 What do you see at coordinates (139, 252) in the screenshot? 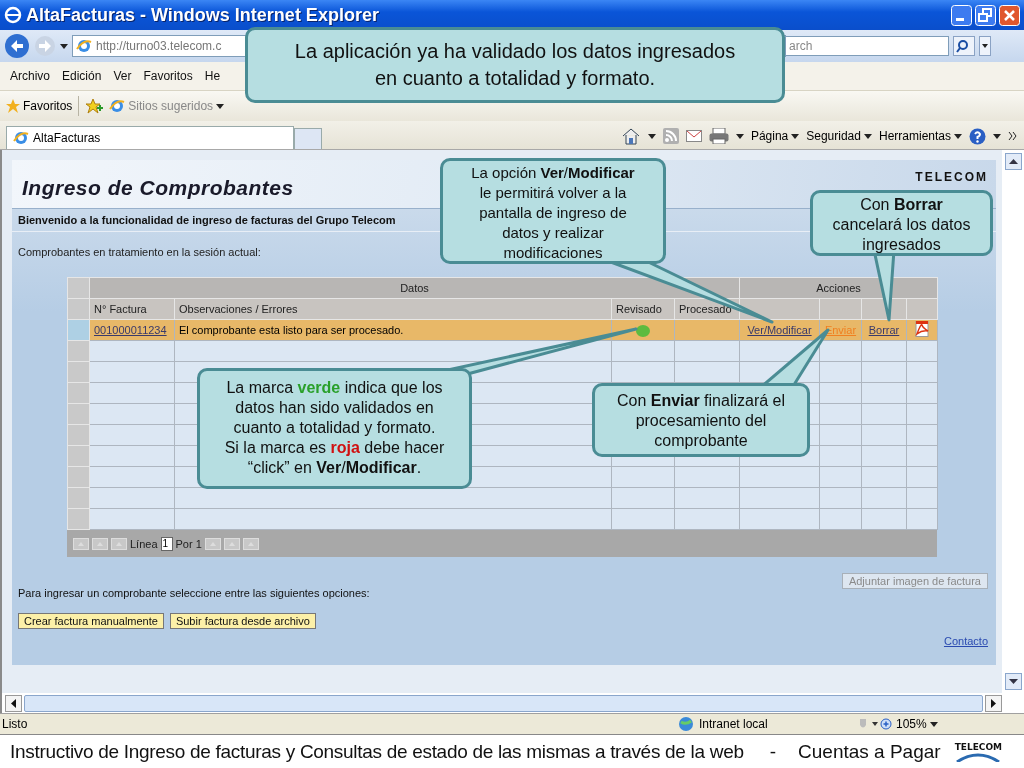
I see `section-label: Comprobantes en tratamiento en la sesión actual:` at bounding box center [139, 252].